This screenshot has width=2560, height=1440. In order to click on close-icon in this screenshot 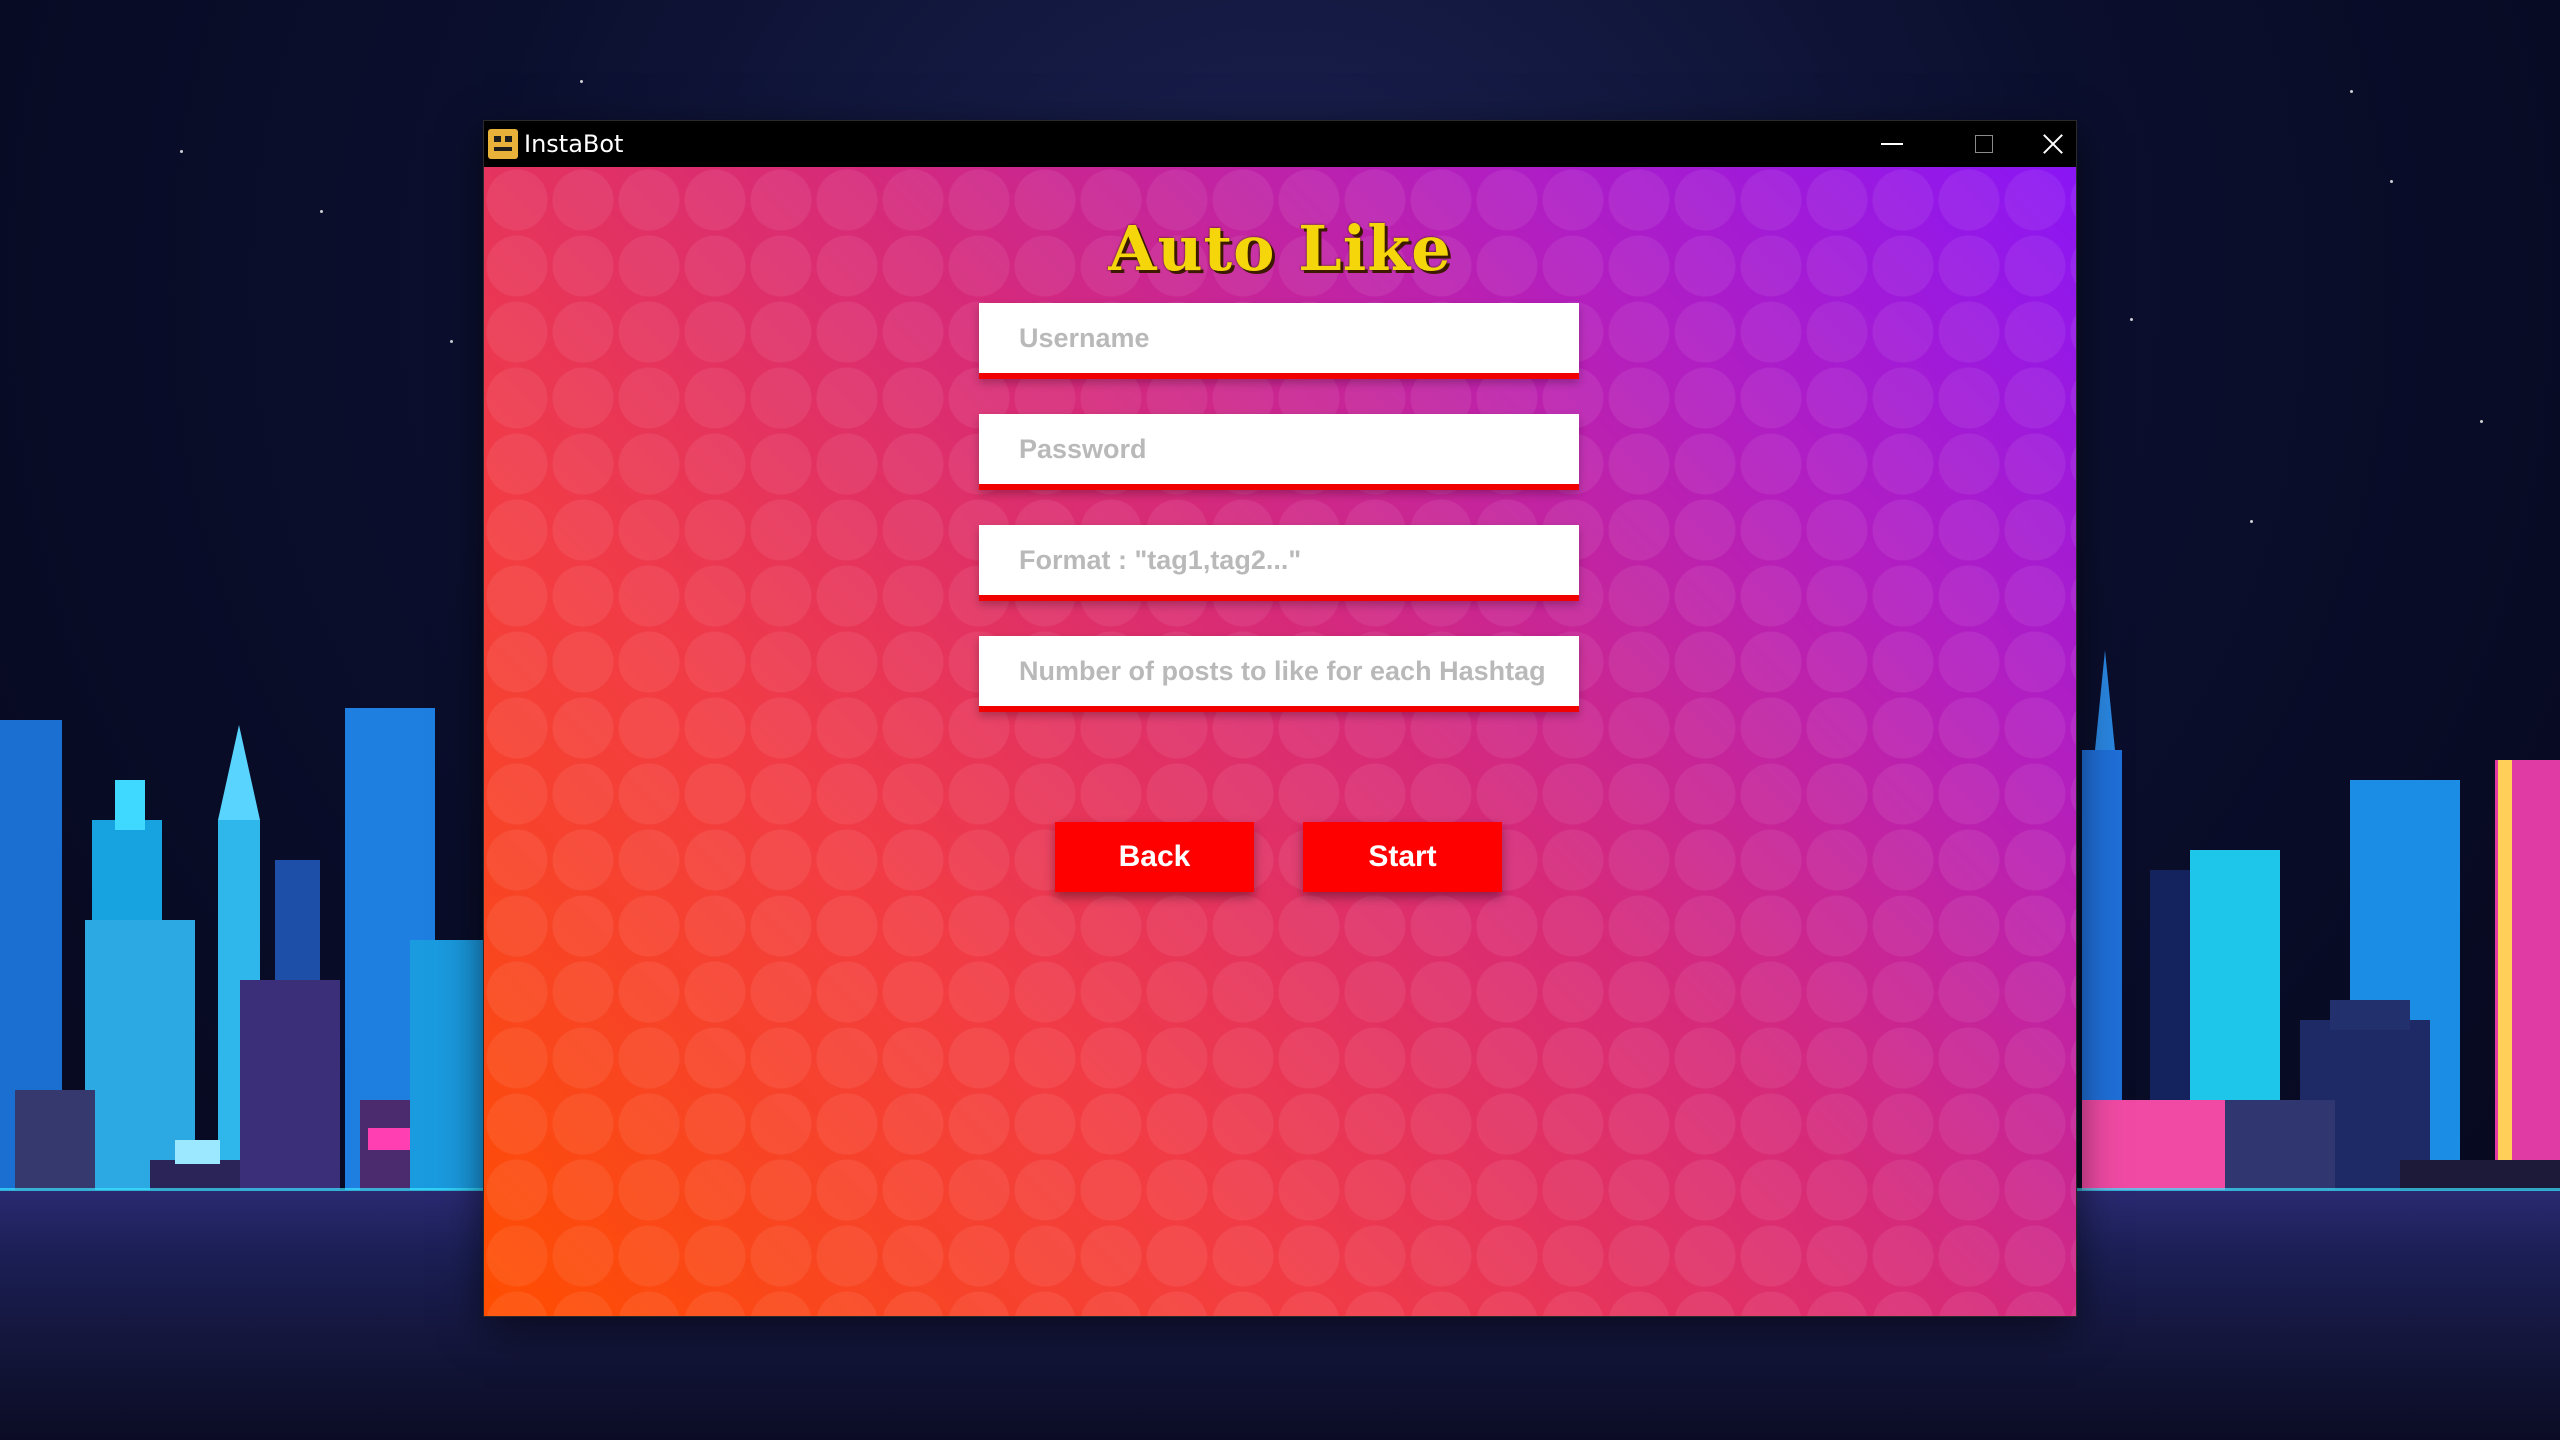, I will do `click(2053, 144)`.